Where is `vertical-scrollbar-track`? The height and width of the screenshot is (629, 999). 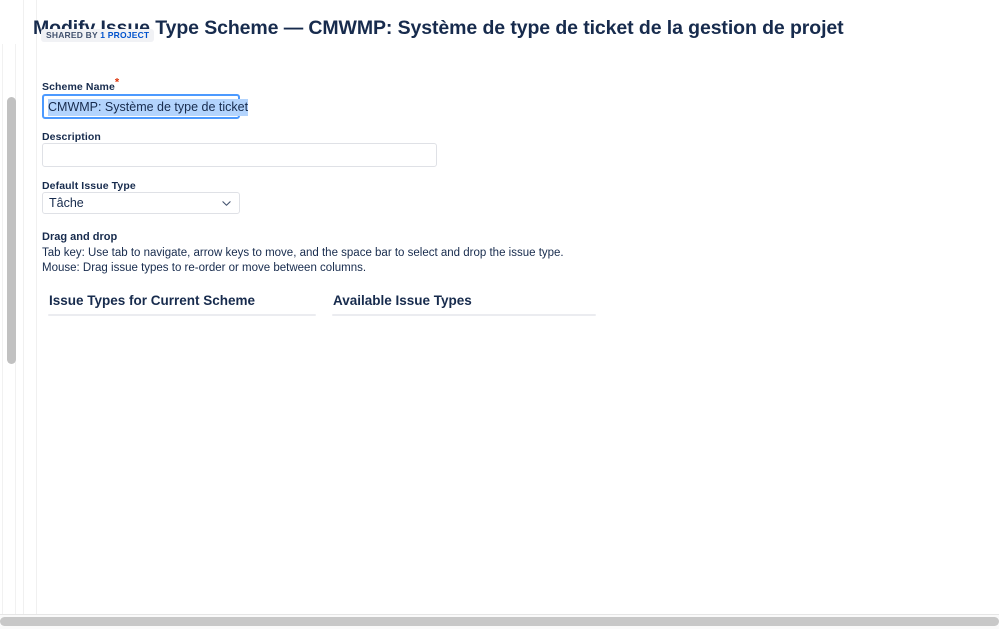 vertical-scrollbar-track is located at coordinates (9, 329).